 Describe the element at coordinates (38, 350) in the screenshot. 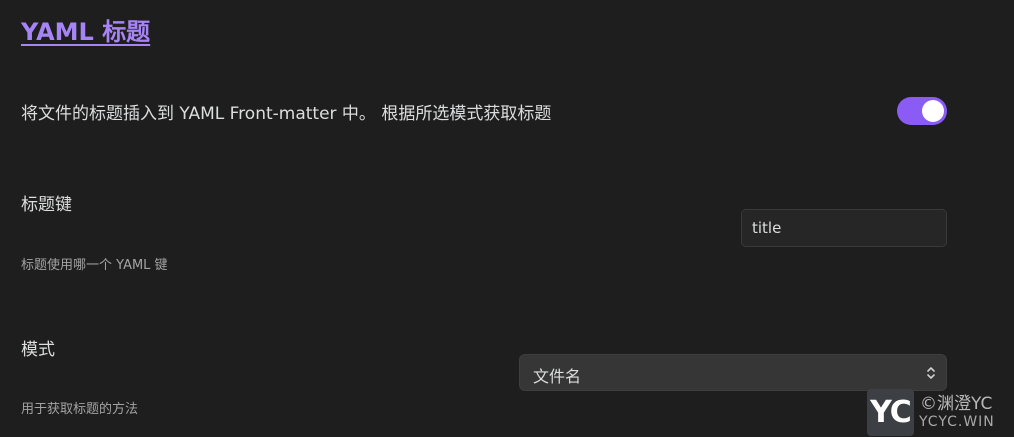

I see `mode-label: 模式` at that location.